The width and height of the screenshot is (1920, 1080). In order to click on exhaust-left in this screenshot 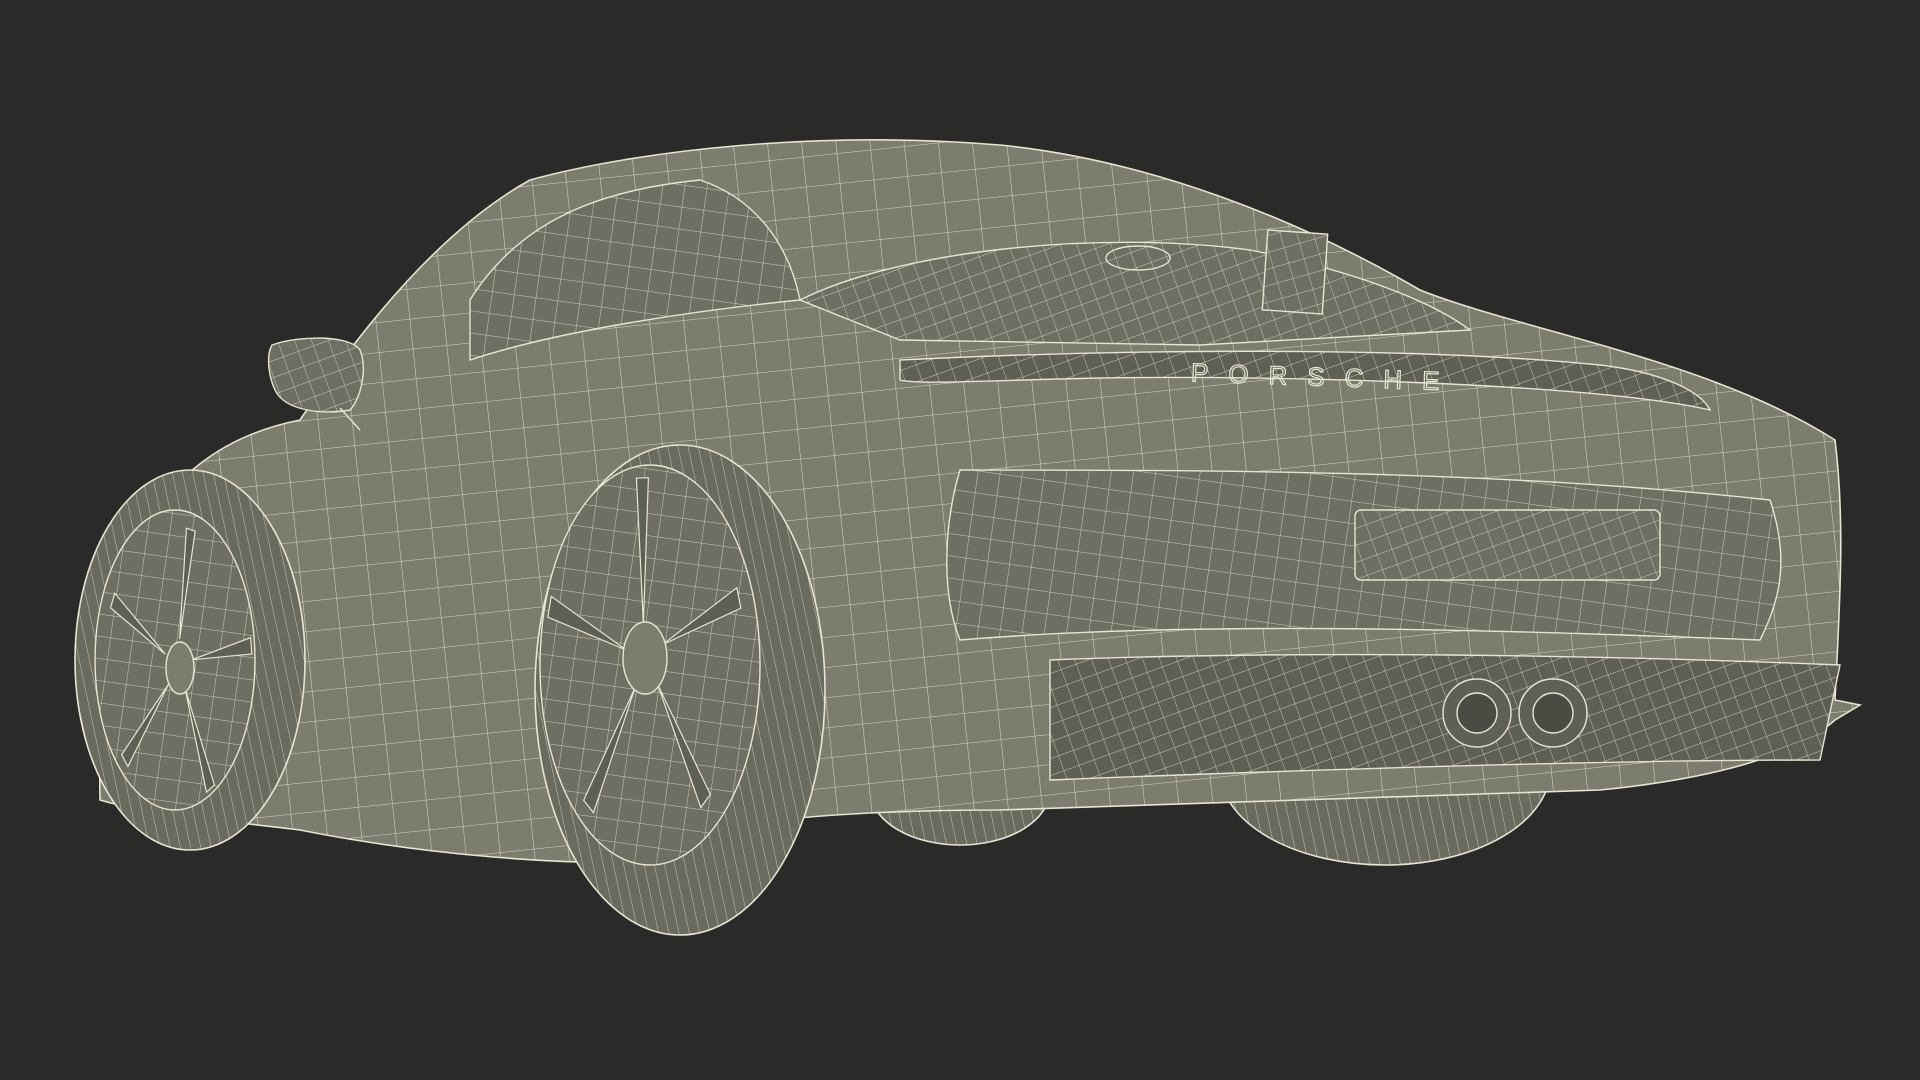, I will do `click(1477, 713)`.